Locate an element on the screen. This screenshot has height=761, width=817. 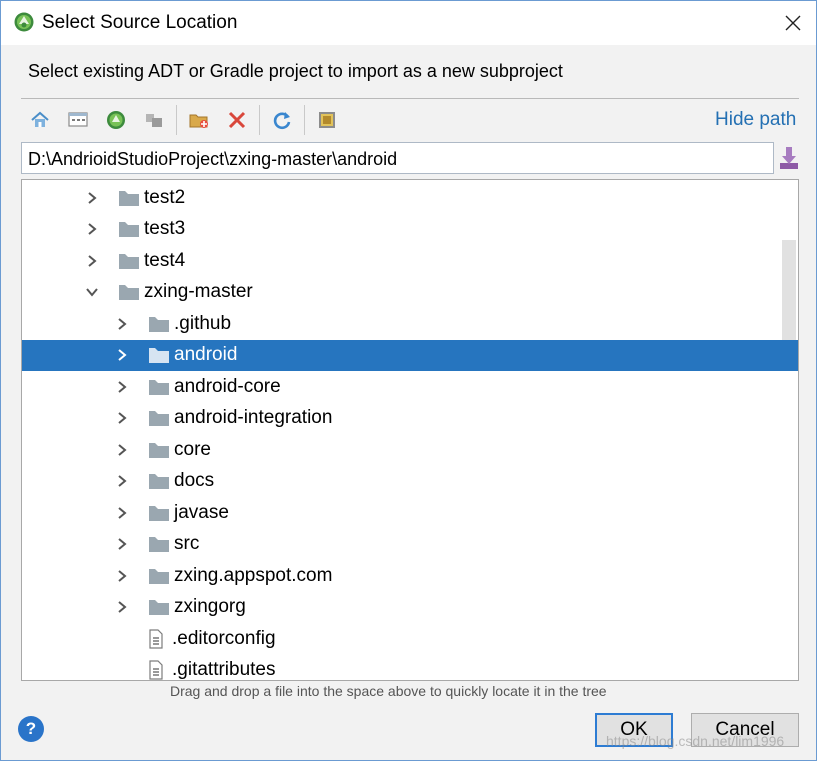
new-folder-icon is located at coordinates (198, 121).